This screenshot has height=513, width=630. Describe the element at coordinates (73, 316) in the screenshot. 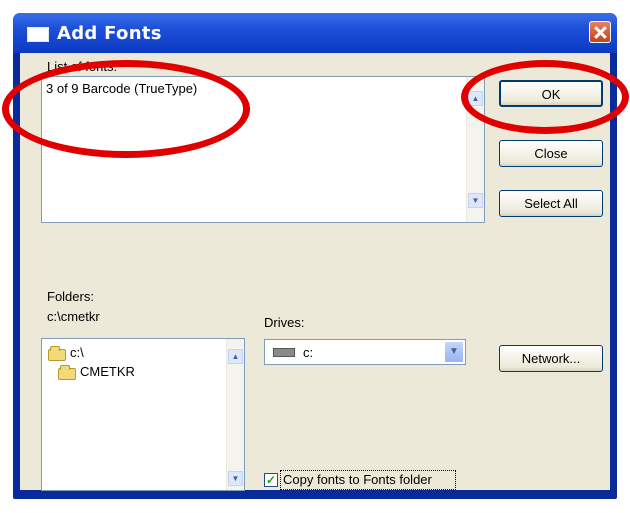

I see `current-folder-path: c:\cmetkr` at that location.